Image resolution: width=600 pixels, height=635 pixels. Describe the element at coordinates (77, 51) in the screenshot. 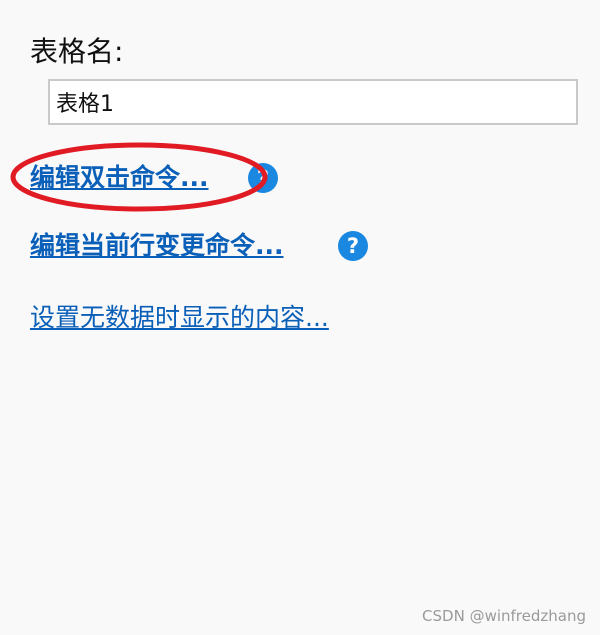

I see `table-name-label: 表格名:` at that location.